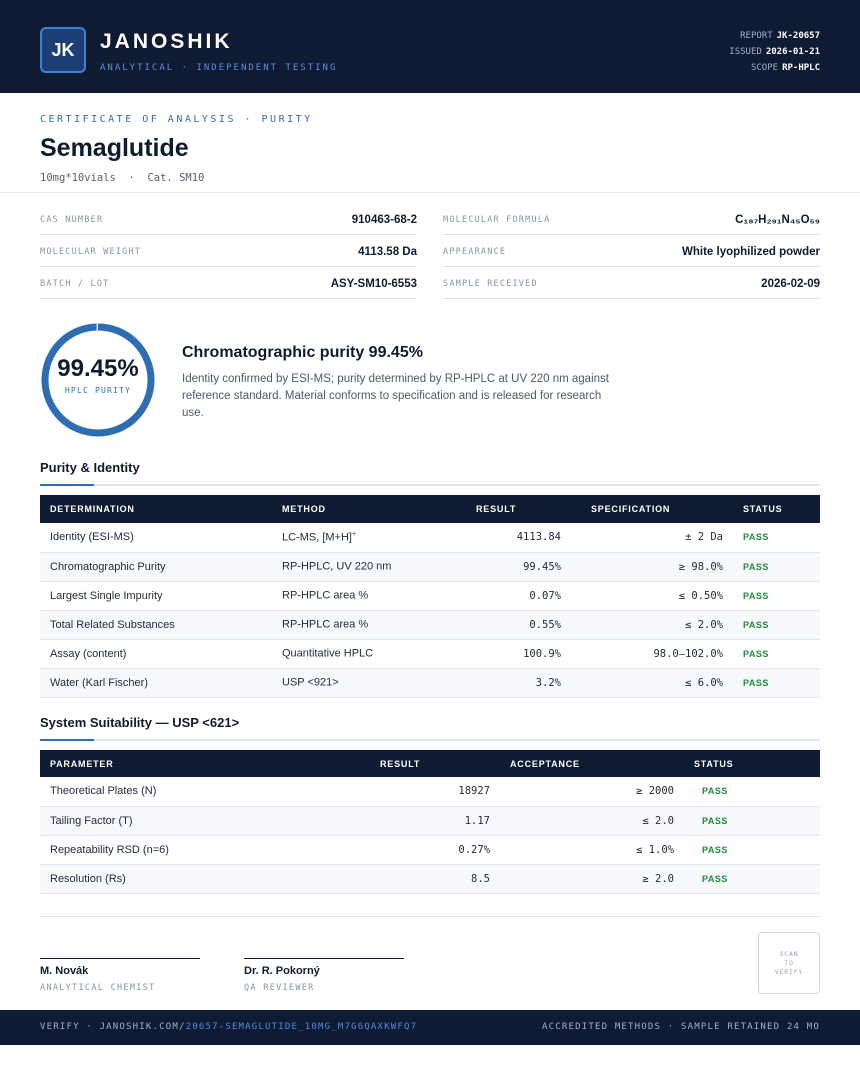 The width and height of the screenshot is (860, 1073). Describe the element at coordinates (92, 509) in the screenshot. I see `column-header: DETERMINATION` at that location.